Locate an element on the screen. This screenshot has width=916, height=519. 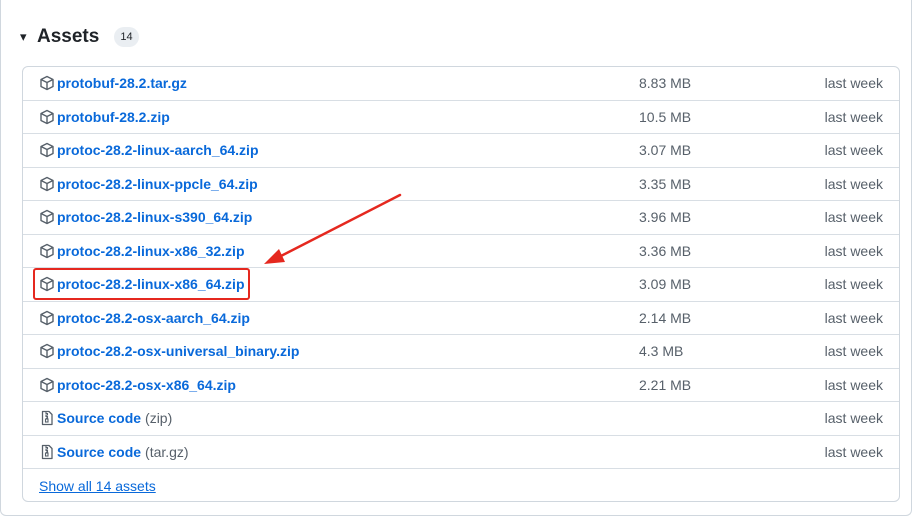
asset-row: protobuf-28.2.tar.gz 8.83 MB last week is located at coordinates (461, 84).